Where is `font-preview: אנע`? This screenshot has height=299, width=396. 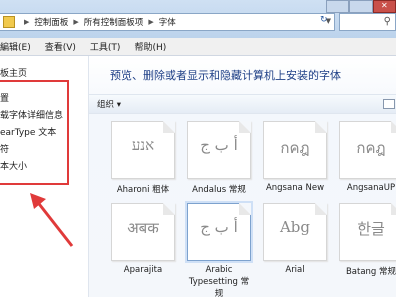
font-preview: אנע is located at coordinates (143, 150).